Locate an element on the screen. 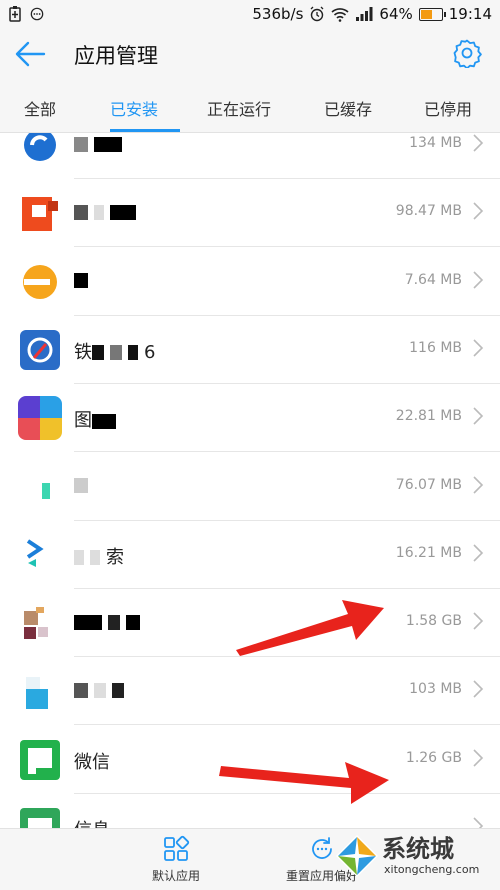 Image resolution: width=500 pixels, height=890 pixels. tab-indicator is located at coordinates (145, 130).